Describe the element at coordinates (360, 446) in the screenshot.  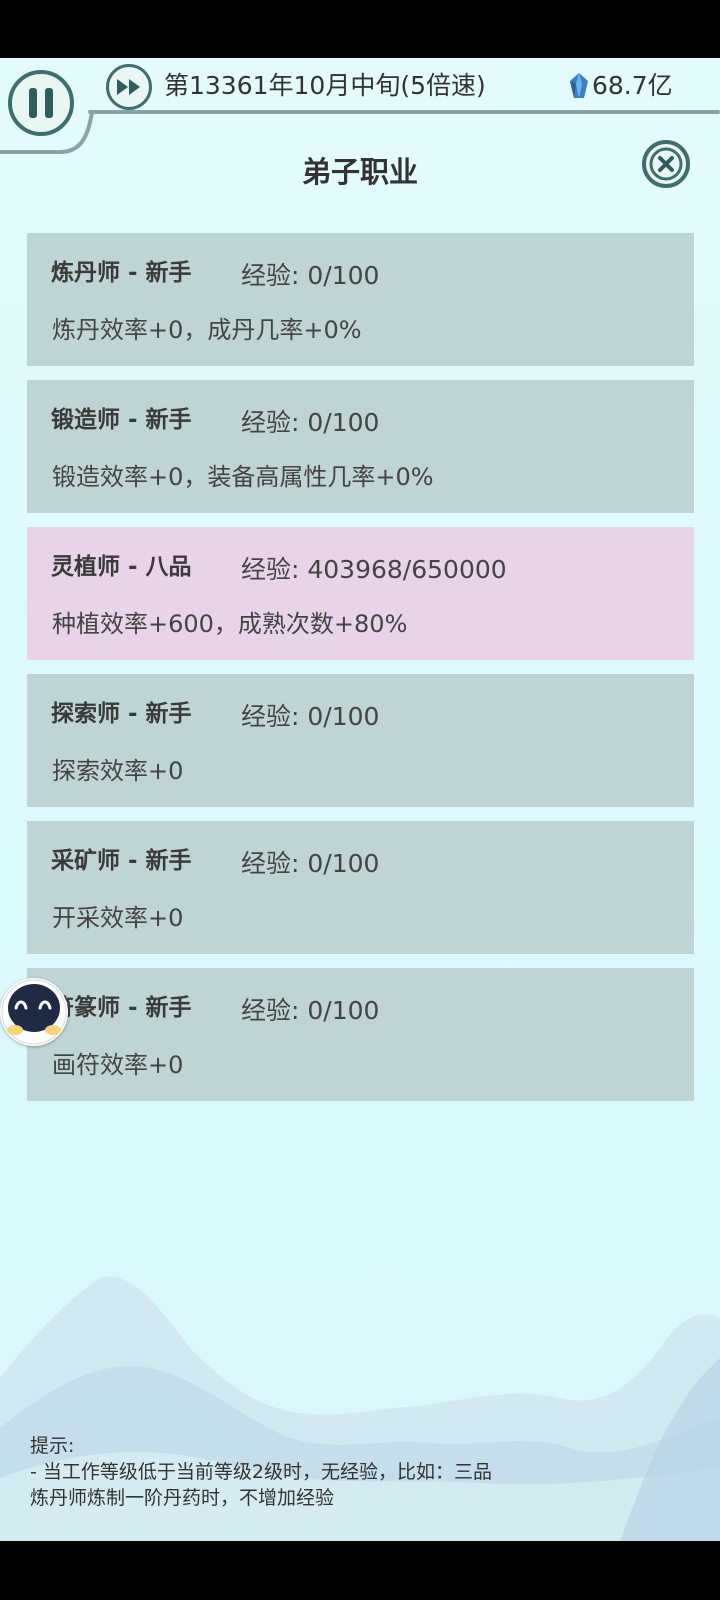
I see `profession-card-forger: 锻造师 - 新手 经验: 0/100 锻造效率+0，装备高属性几率+0%` at that location.